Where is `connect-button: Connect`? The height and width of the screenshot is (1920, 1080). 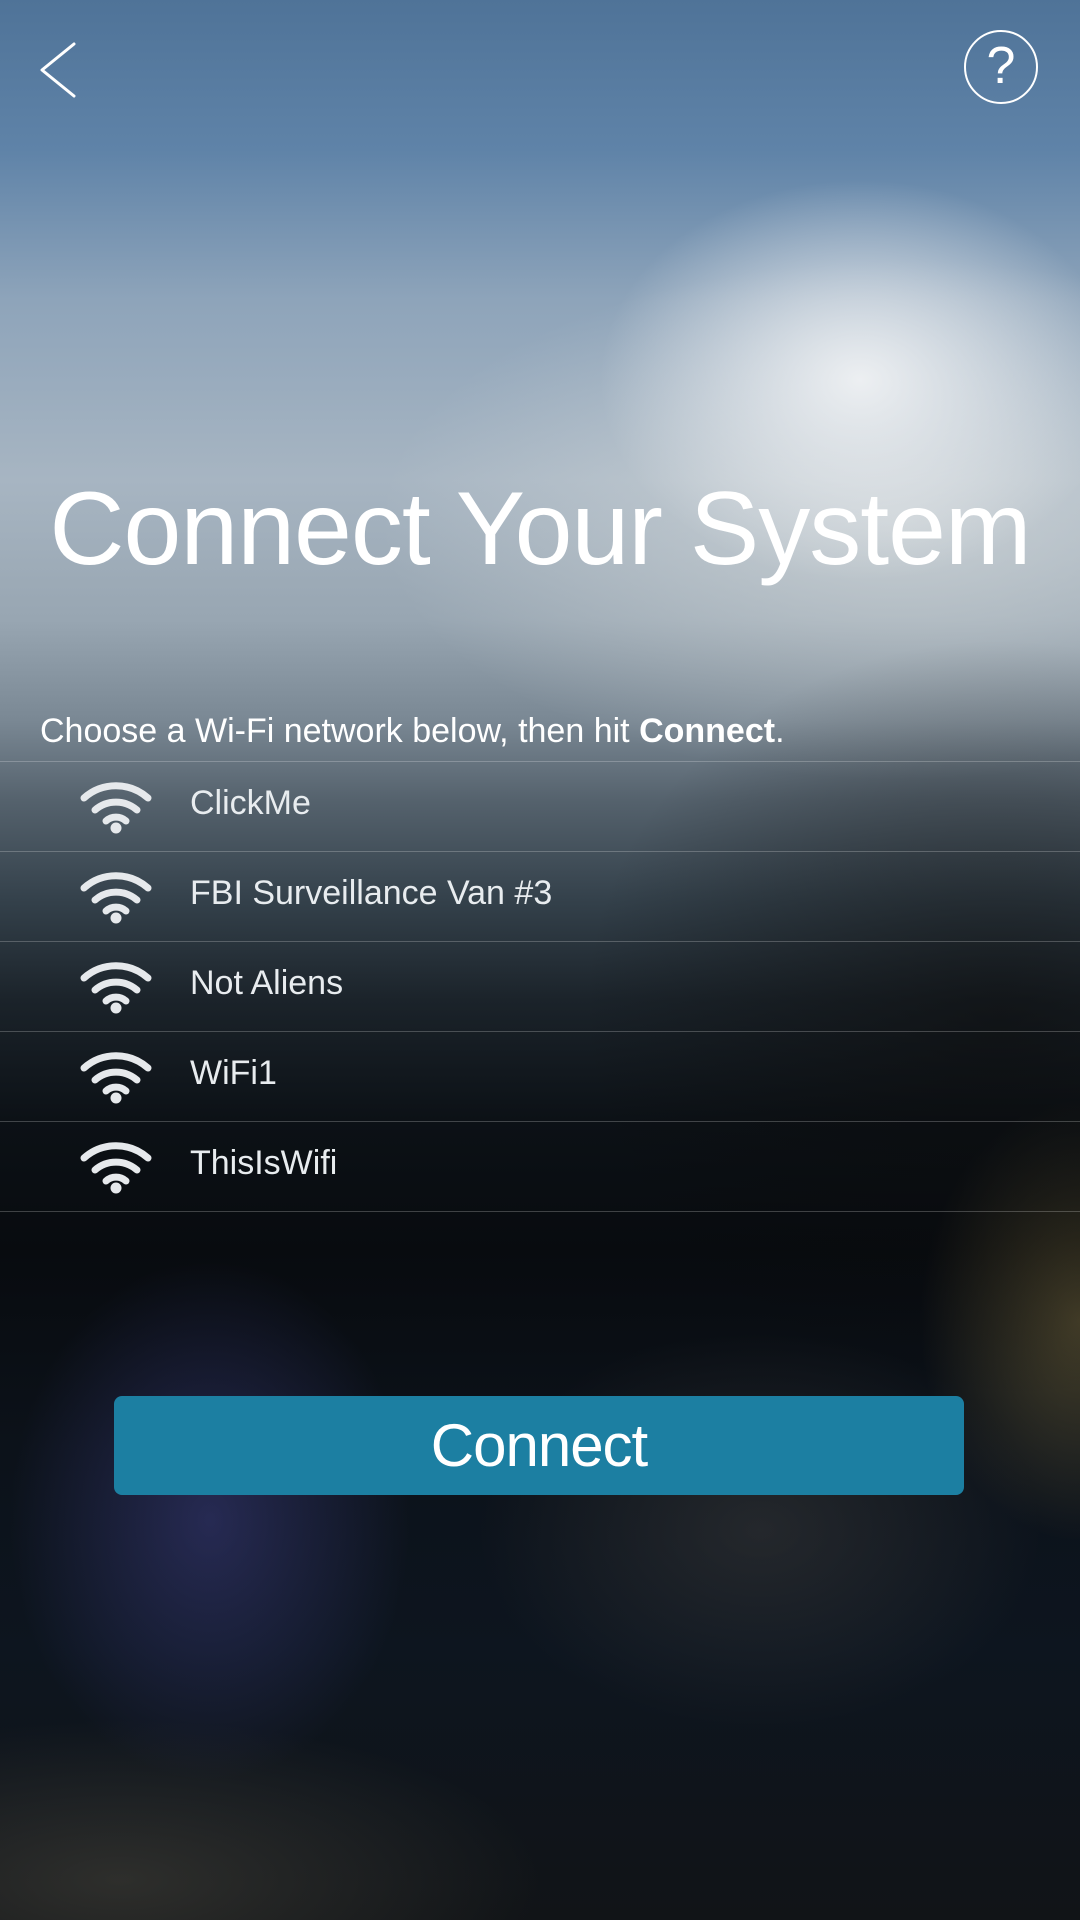
connect-button: Connect is located at coordinates (539, 1445).